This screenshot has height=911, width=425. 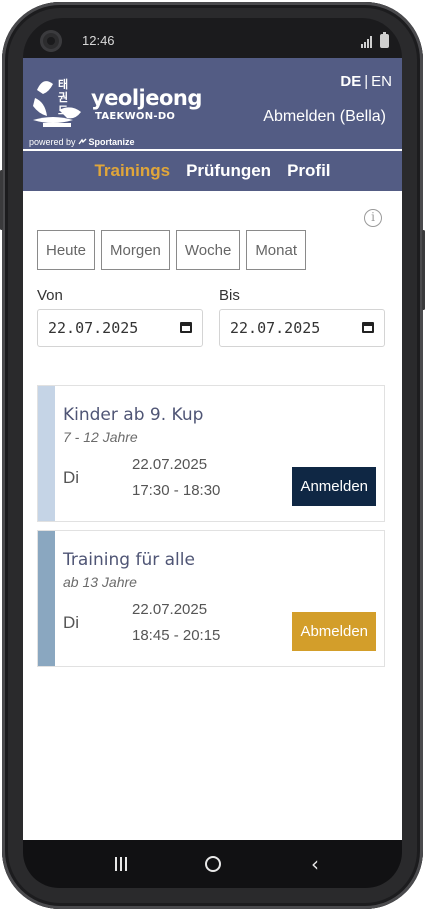 I want to click on to-label: Bis, so click(x=229, y=295).